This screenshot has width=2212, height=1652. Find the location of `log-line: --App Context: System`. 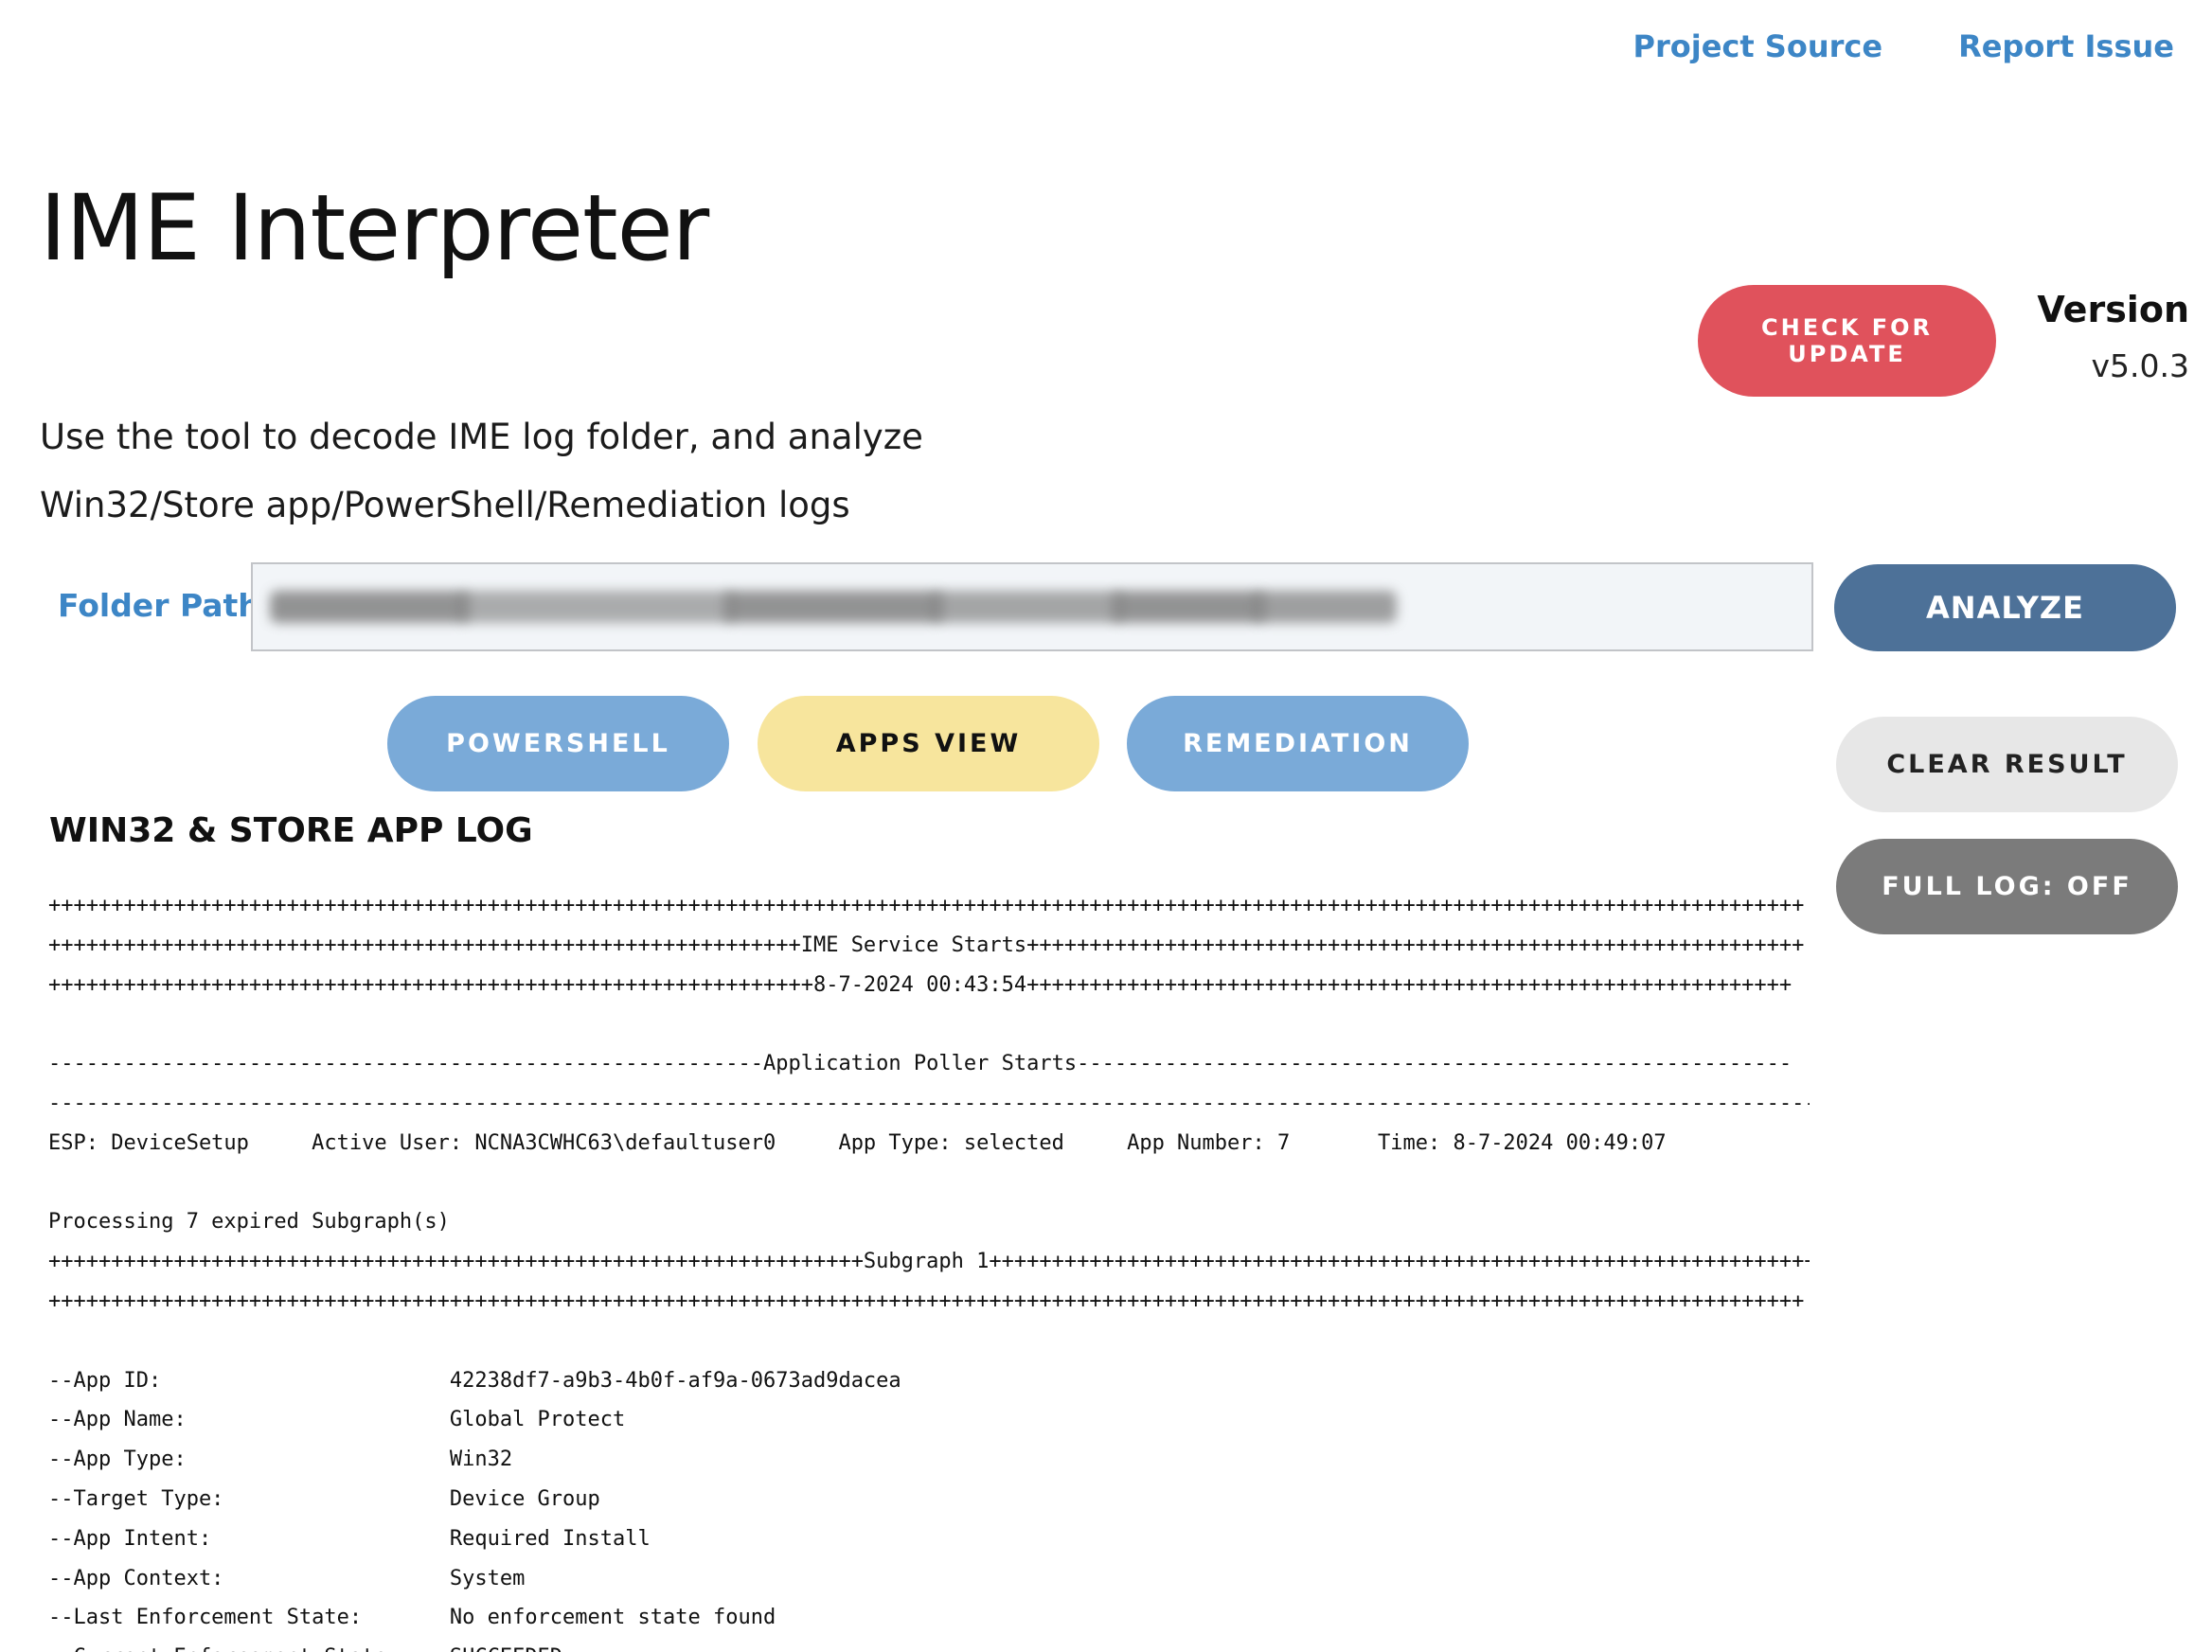

log-line: --App Context: System is located at coordinates (287, 1578).